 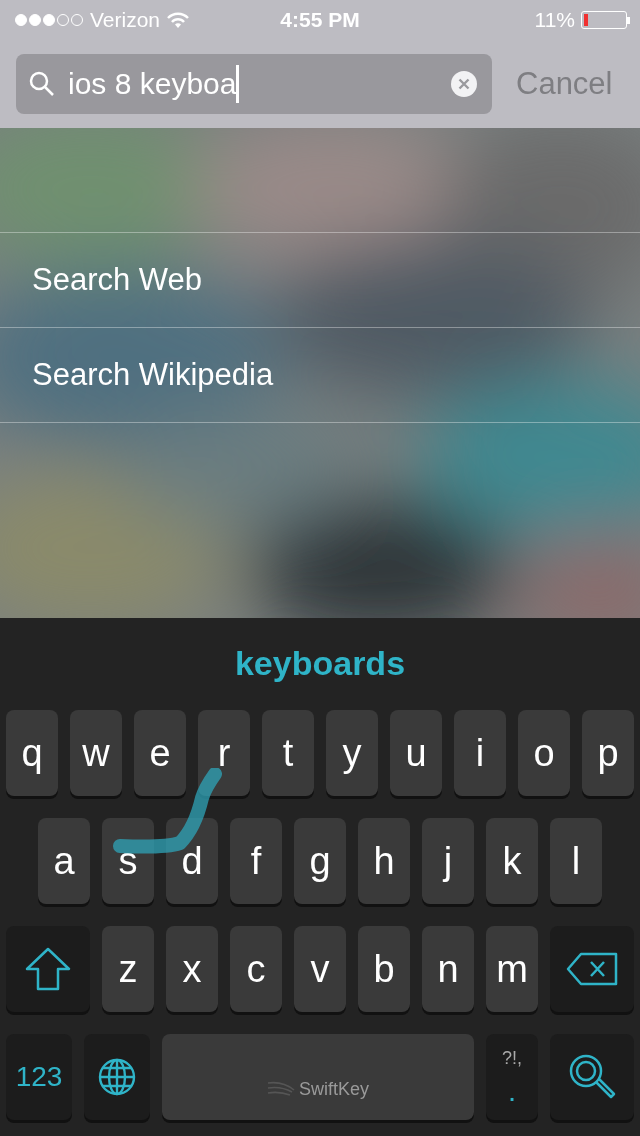 I want to click on period-label: ., so click(x=512, y=1094).